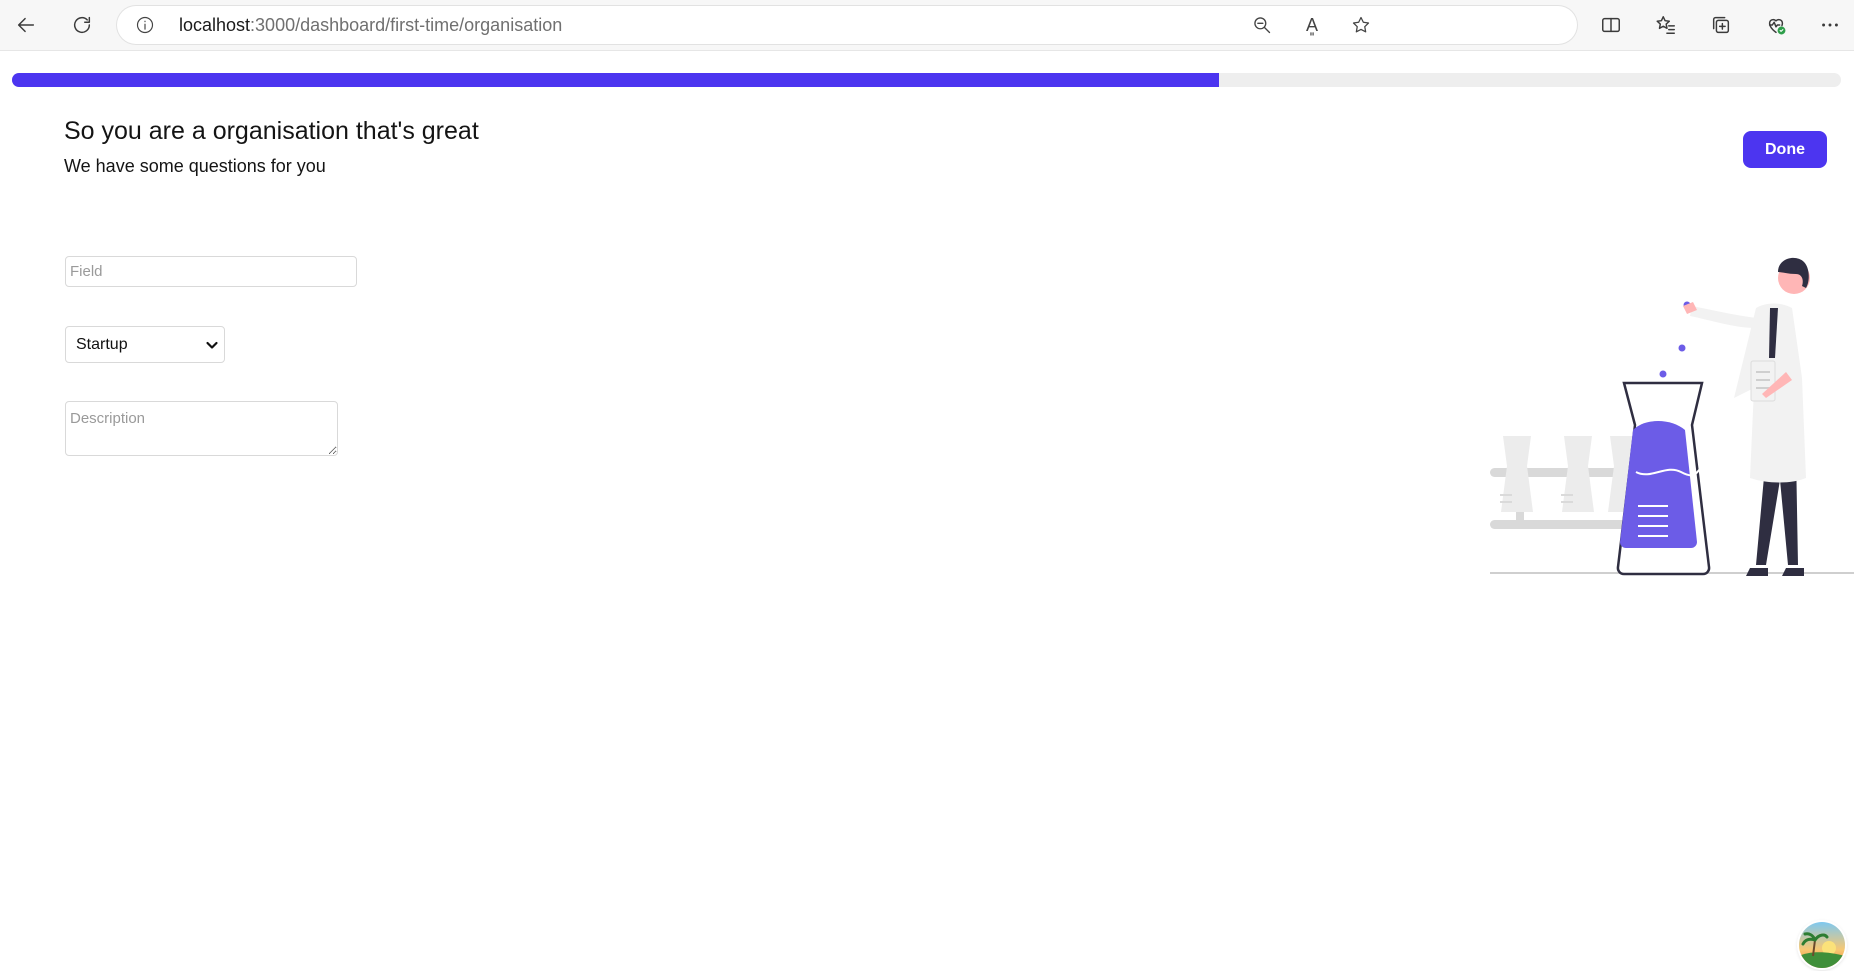  I want to click on page-title: So you are a organisation that's great, so click(271, 131).